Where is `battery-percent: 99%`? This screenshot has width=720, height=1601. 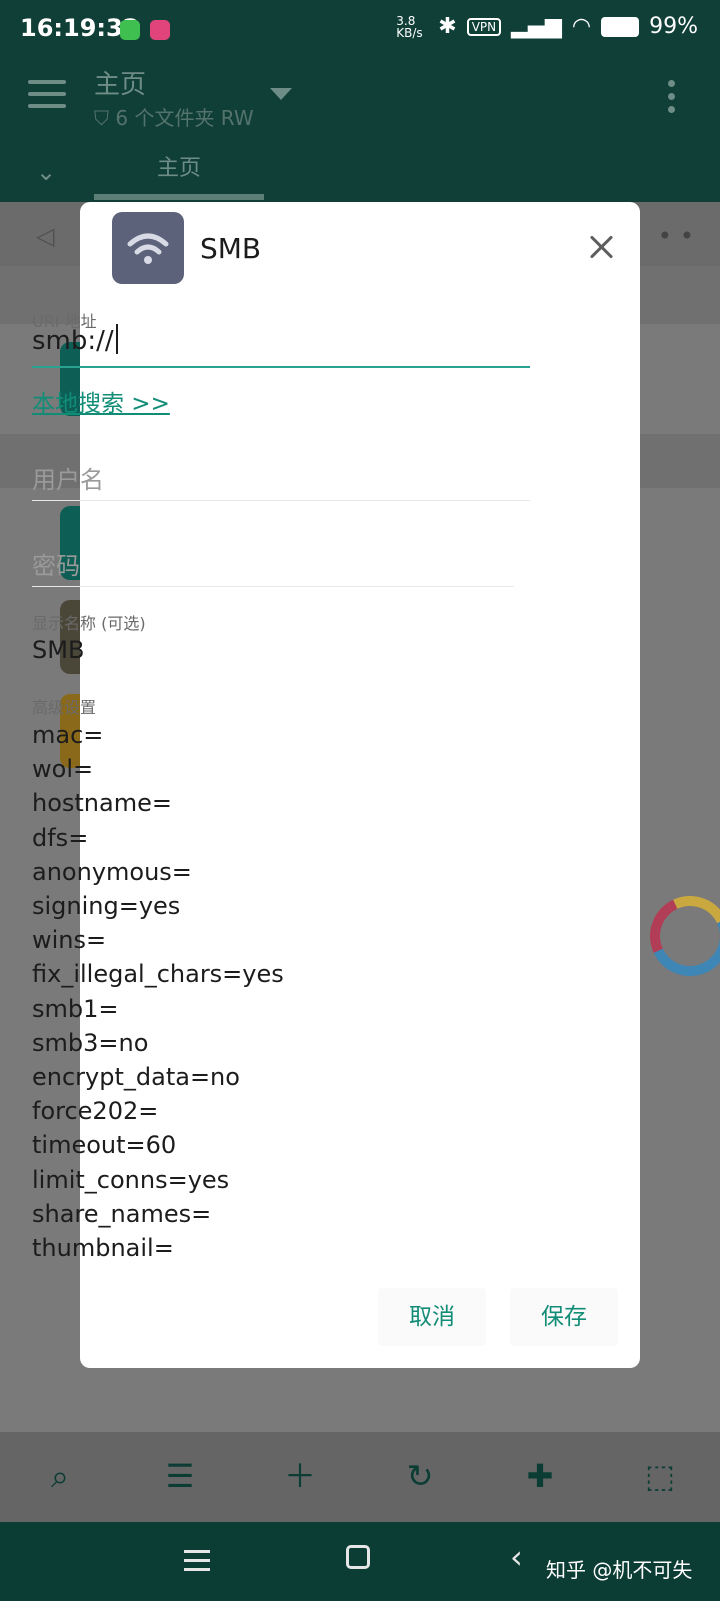
battery-percent: 99% is located at coordinates (673, 26).